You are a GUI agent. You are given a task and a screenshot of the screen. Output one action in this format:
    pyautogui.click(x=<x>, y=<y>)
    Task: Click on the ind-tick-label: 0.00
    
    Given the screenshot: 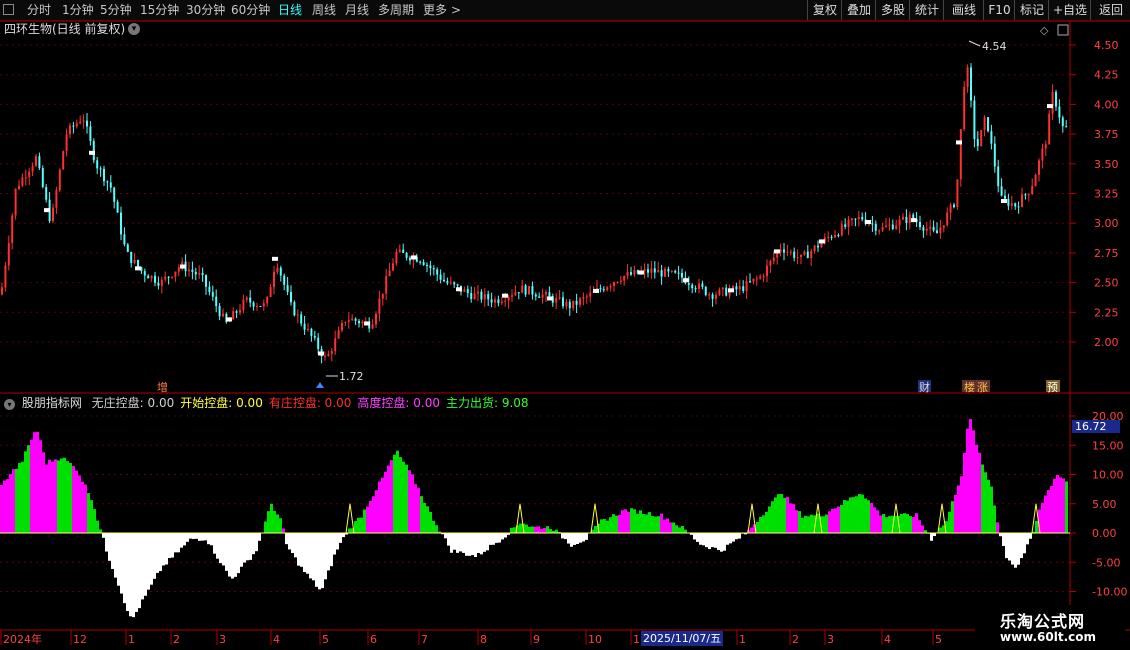 What is the action you would take?
    pyautogui.click(x=1104, y=533)
    